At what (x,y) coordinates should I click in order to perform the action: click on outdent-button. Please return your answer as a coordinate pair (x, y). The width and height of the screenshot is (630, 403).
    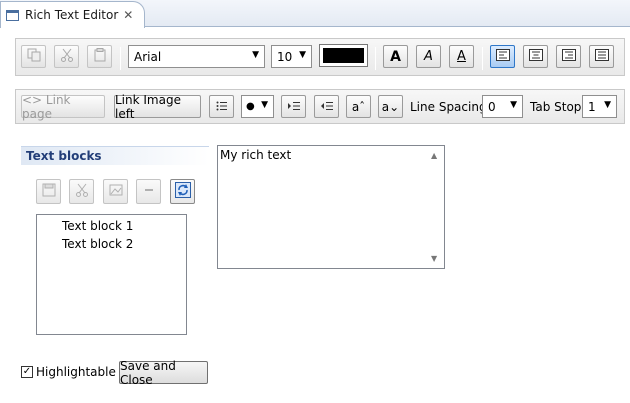
    Looking at the image, I should click on (326, 106).